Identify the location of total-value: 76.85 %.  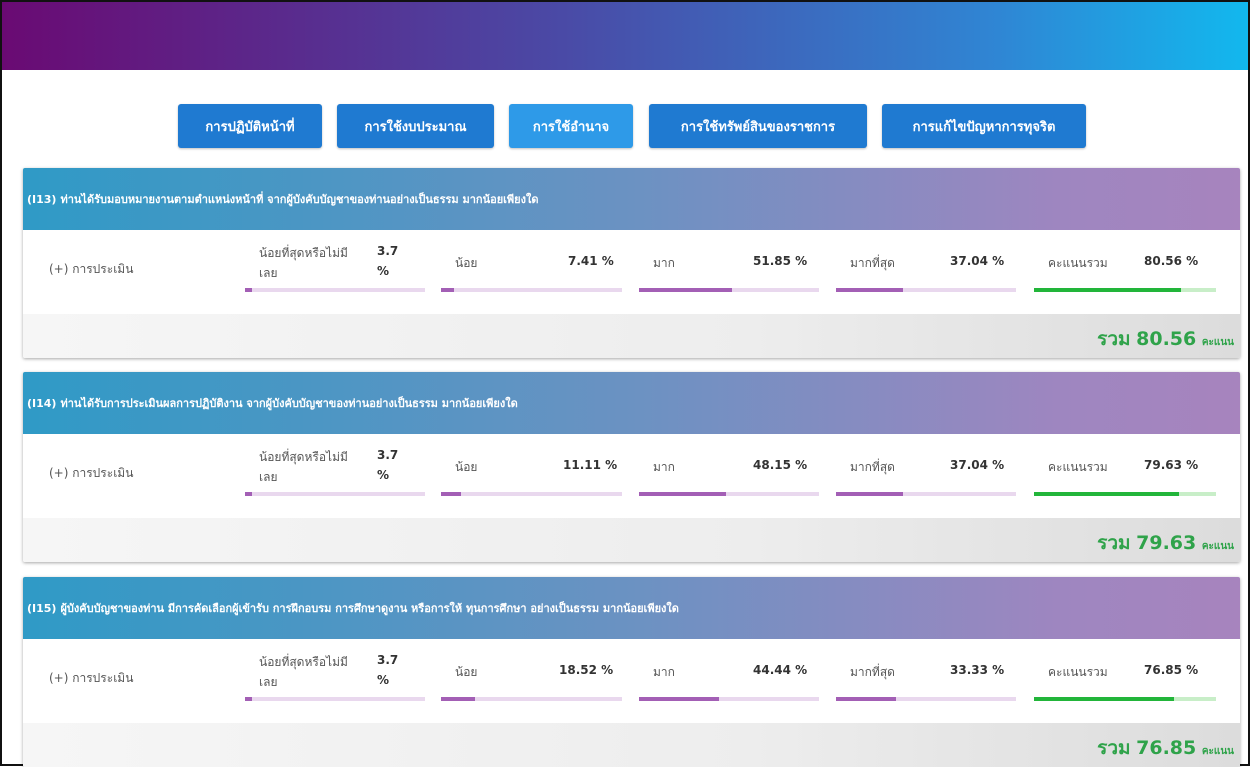
(1171, 670).